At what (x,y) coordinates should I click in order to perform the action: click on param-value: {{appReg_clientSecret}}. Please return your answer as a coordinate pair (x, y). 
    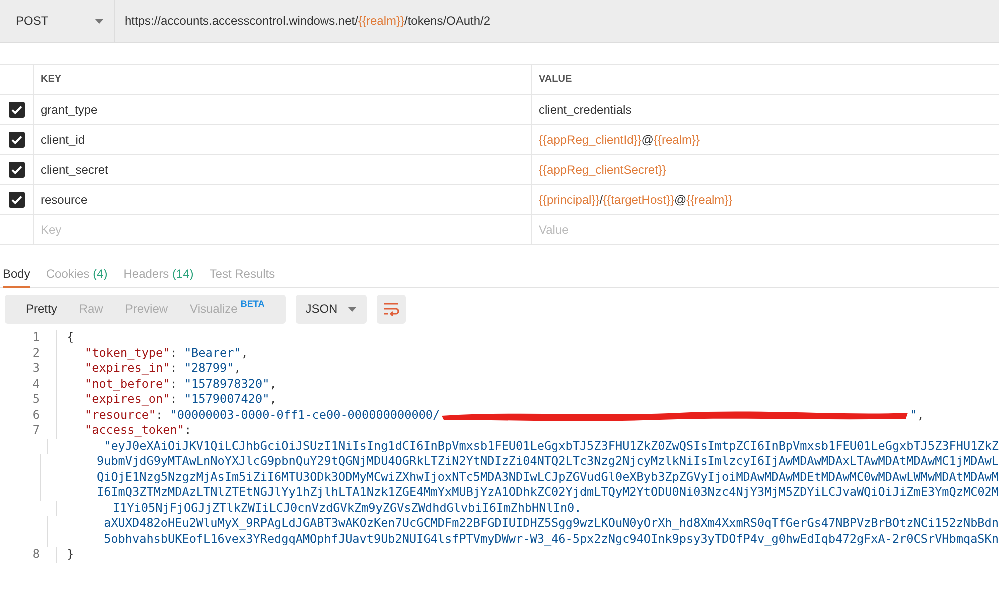
    Looking at the image, I should click on (602, 170).